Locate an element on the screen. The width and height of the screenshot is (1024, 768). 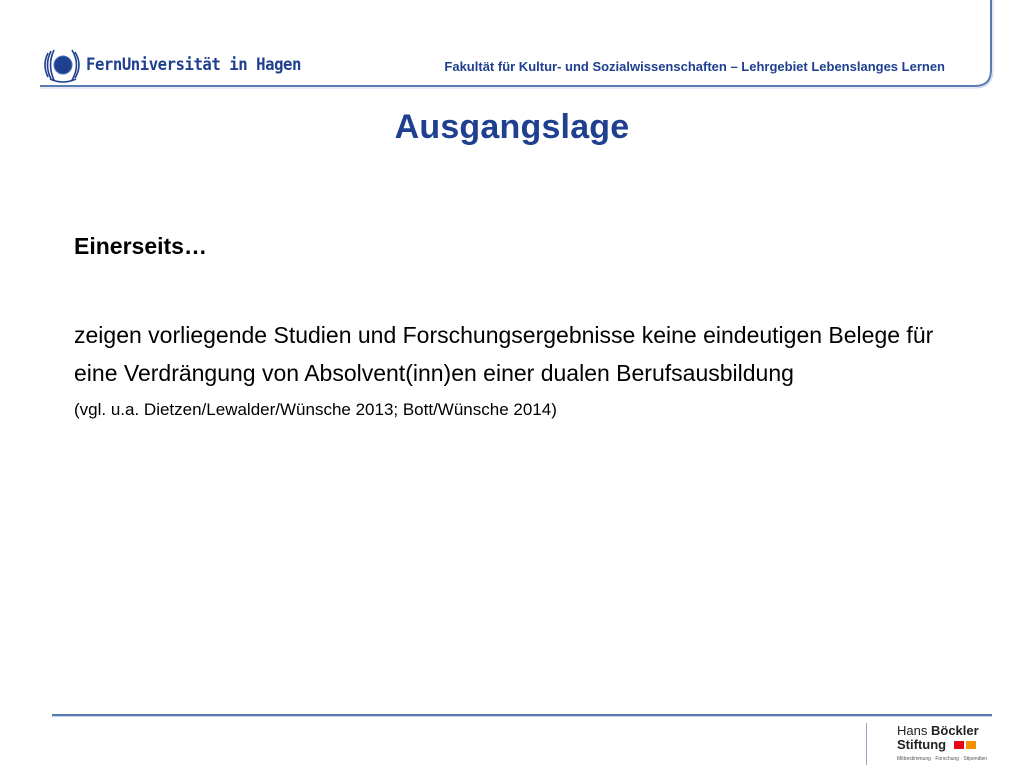
logo-text: FernUniversität in Hagen is located at coordinates (193, 65).